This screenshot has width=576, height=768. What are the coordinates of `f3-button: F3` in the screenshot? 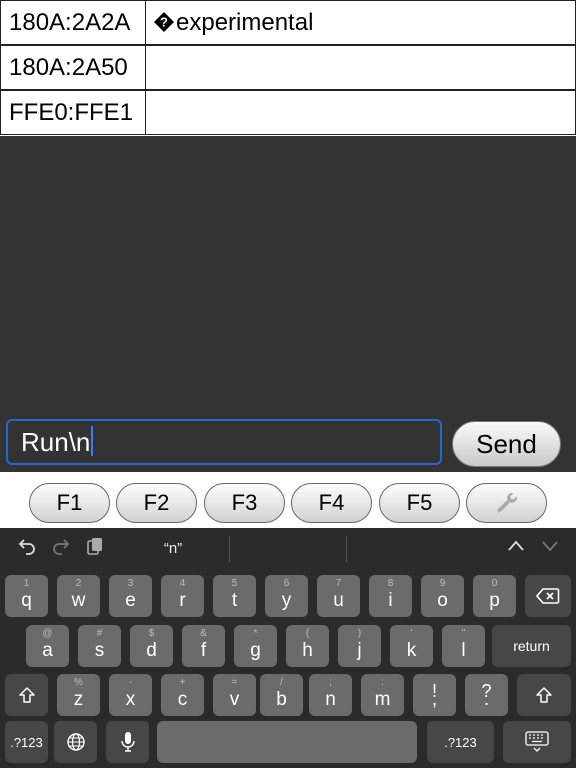 It's located at (244, 503).